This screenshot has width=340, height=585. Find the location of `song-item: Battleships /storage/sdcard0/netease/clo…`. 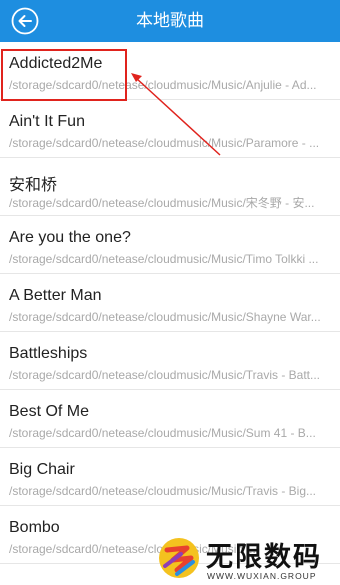

song-item: Battleships /storage/sdcard0/netease/clo… is located at coordinates (170, 361).